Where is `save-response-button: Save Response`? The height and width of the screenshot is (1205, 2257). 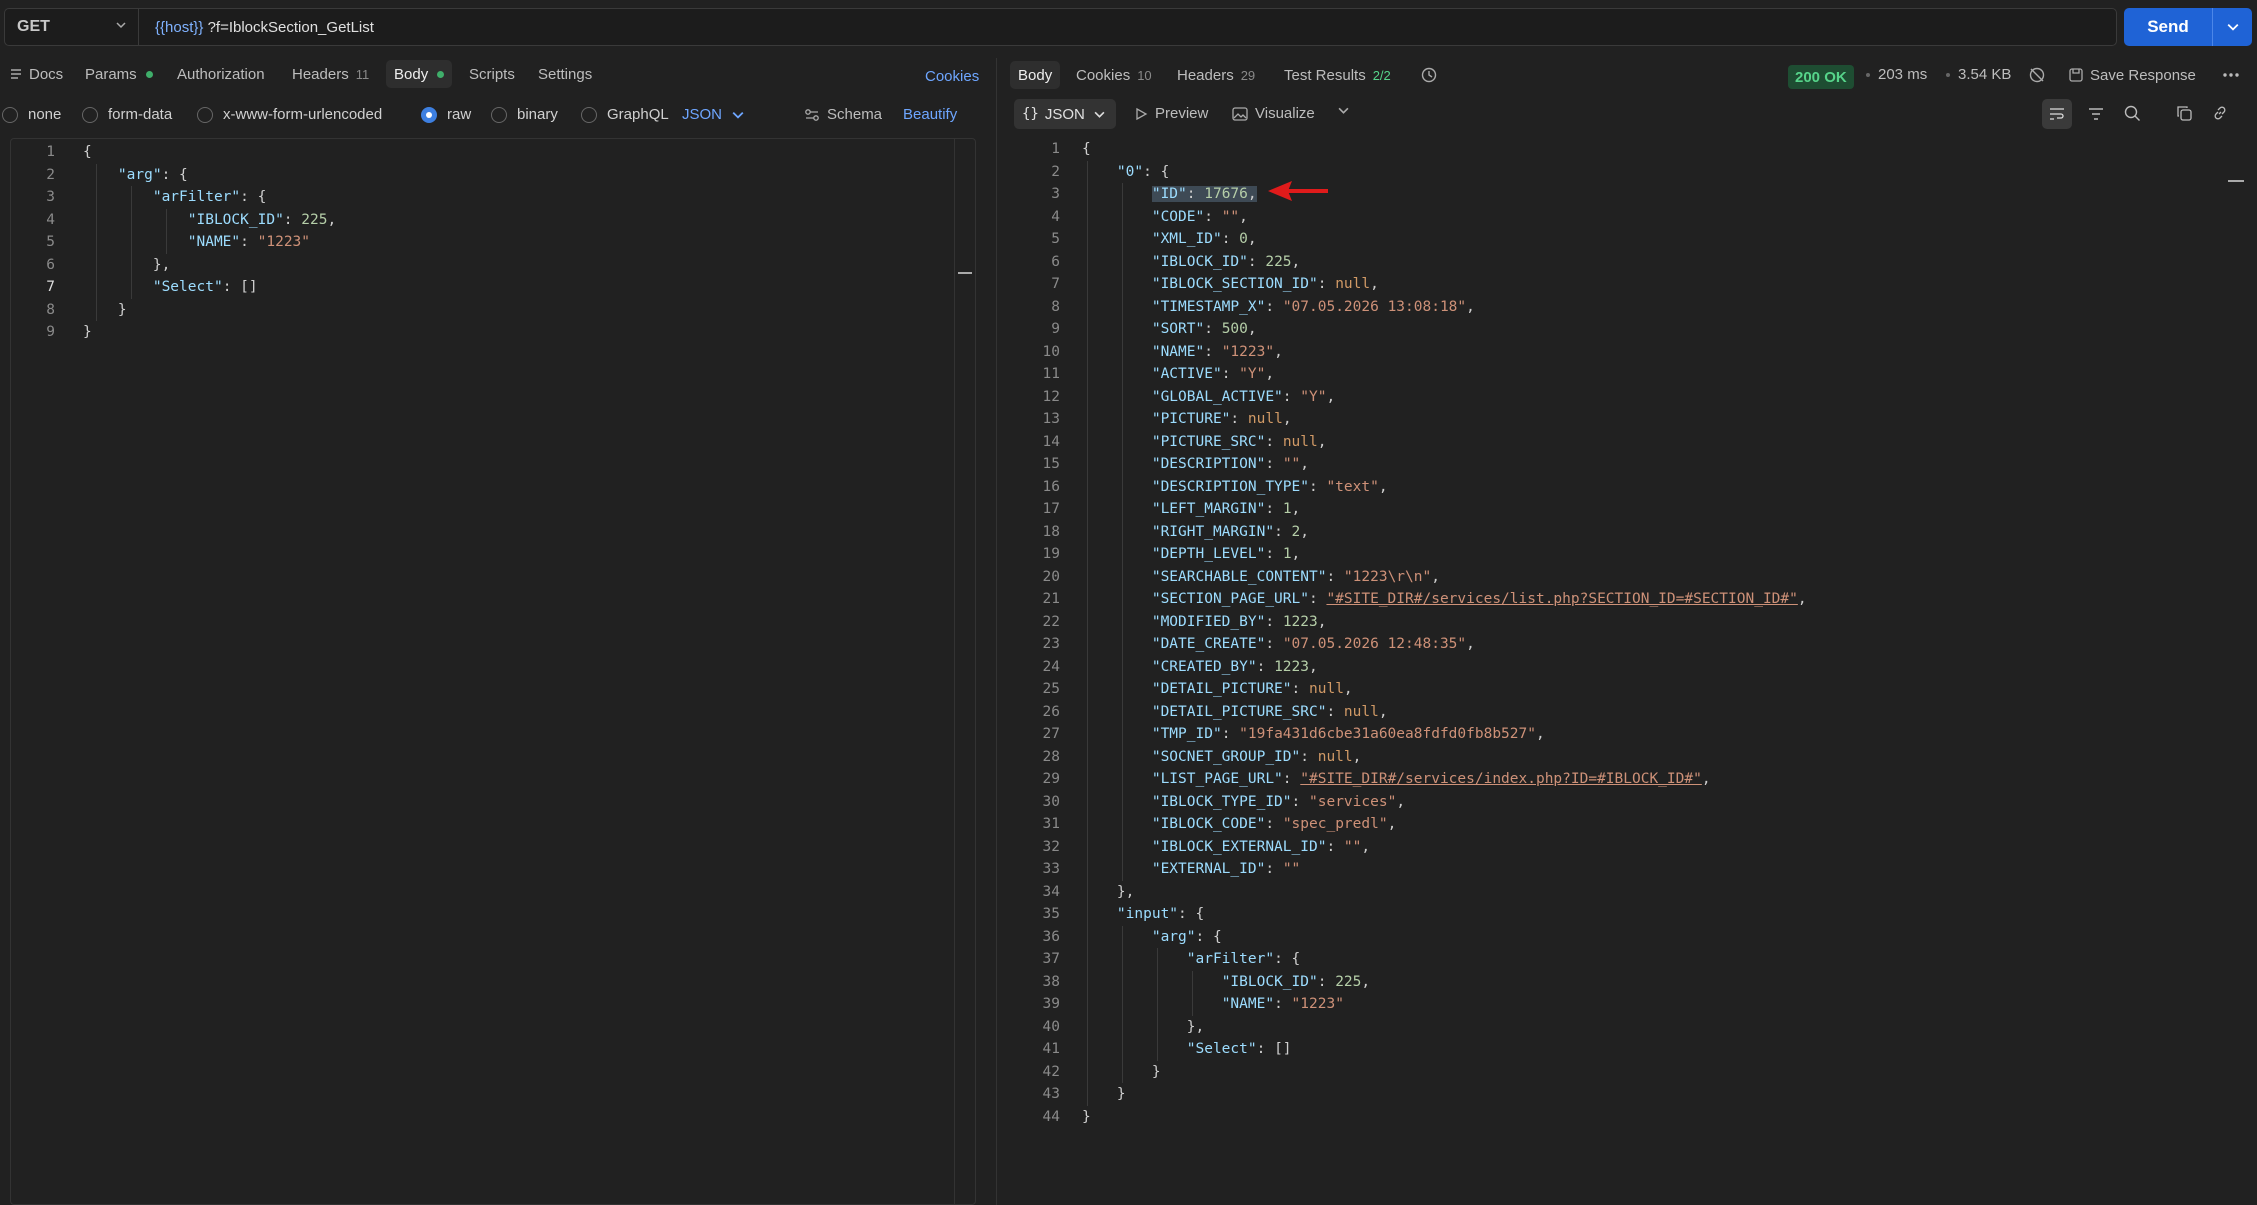 save-response-button: Save Response is located at coordinates (2132, 75).